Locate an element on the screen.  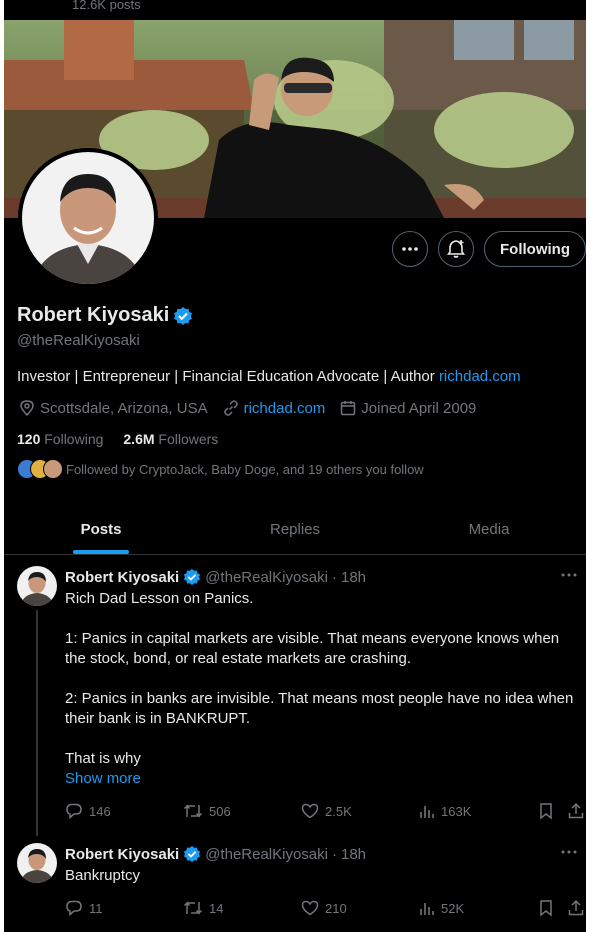
views-count: 163K is located at coordinates (456, 811).